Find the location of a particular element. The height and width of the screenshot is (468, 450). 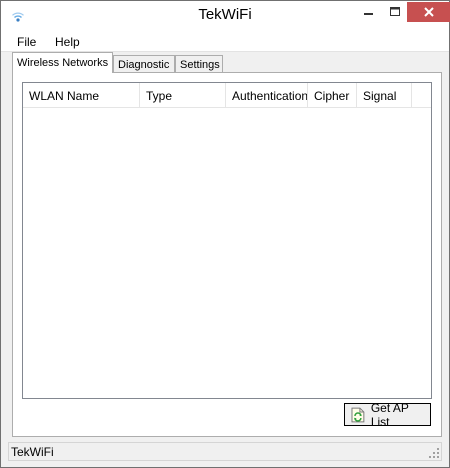

menu-bar: File Help is located at coordinates (225, 42).